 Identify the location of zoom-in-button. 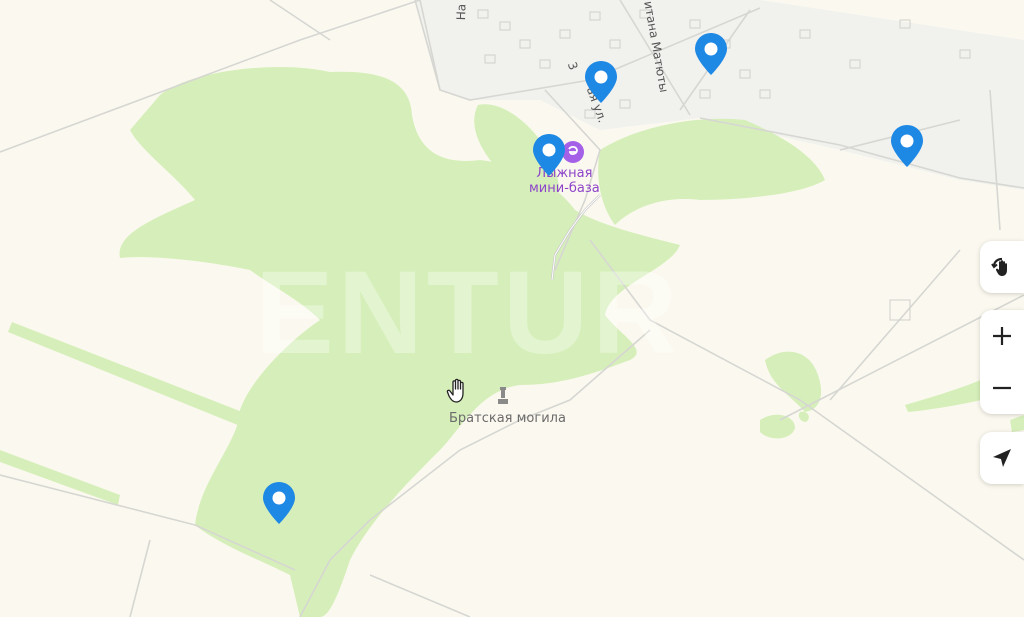
(1002, 336).